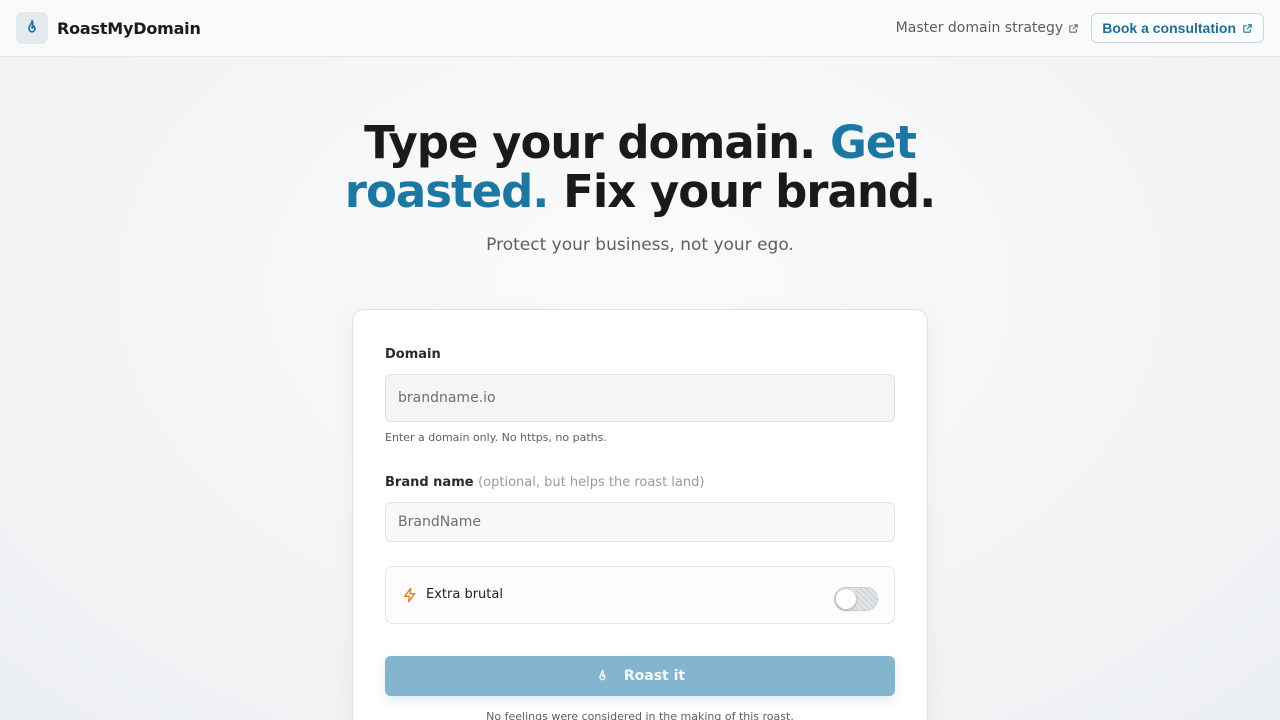 This screenshot has width=1280, height=720. I want to click on brand-name-label-text: Brand name, so click(429, 482).